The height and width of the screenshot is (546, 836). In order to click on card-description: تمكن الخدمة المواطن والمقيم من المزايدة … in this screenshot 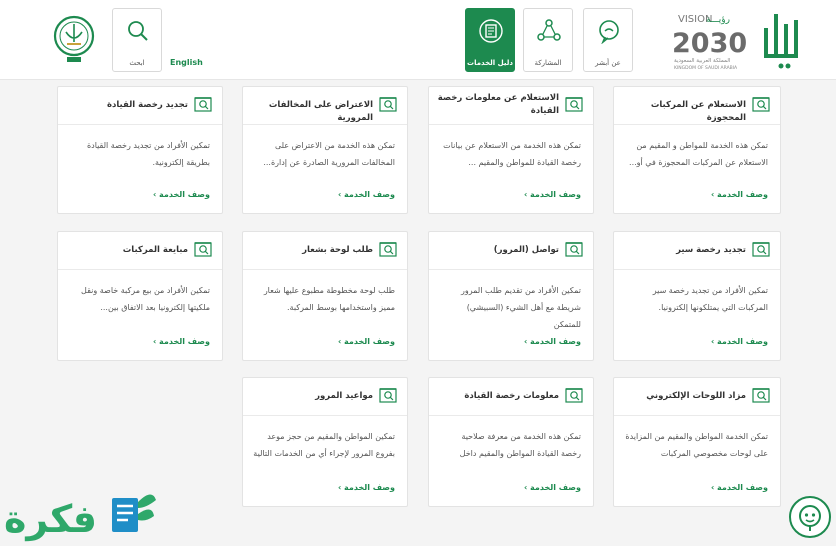, I will do `click(696, 445)`.